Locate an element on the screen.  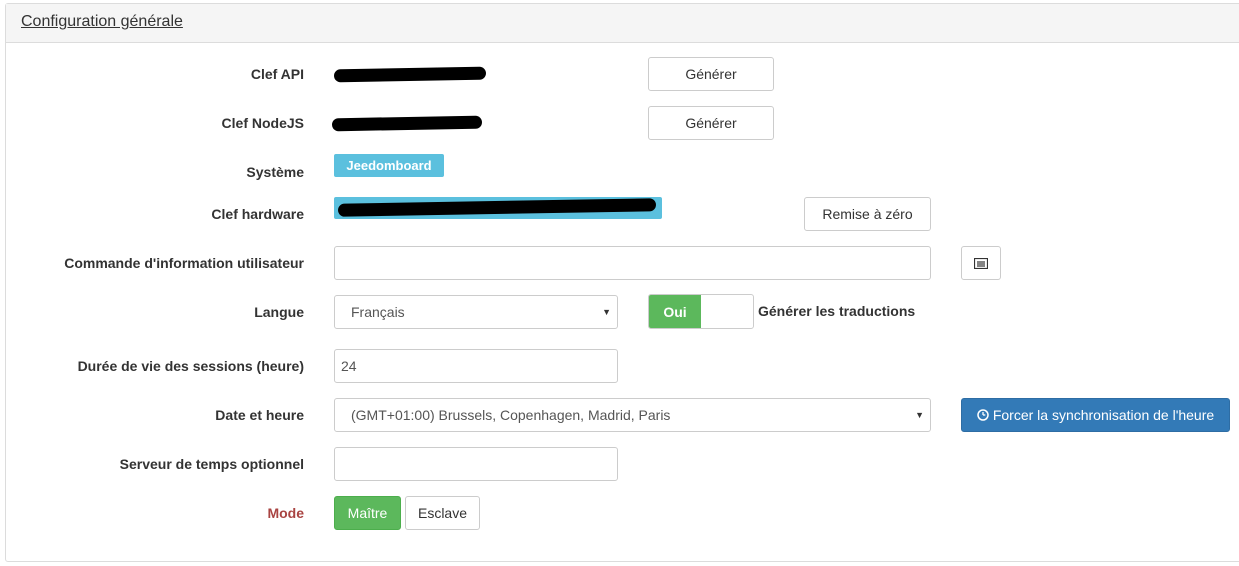
generate-translations-toggle: Oui is located at coordinates (701, 311).